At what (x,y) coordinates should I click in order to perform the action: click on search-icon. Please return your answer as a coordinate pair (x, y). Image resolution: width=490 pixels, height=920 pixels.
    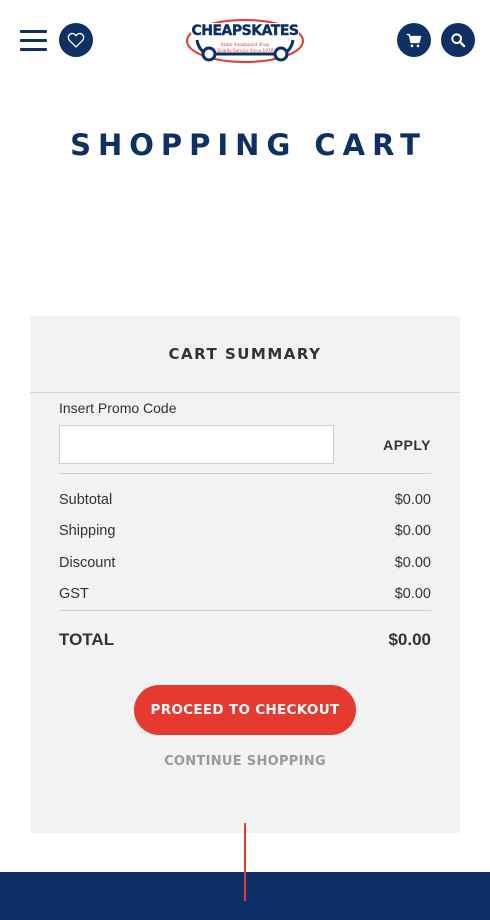
    Looking at the image, I should click on (458, 40).